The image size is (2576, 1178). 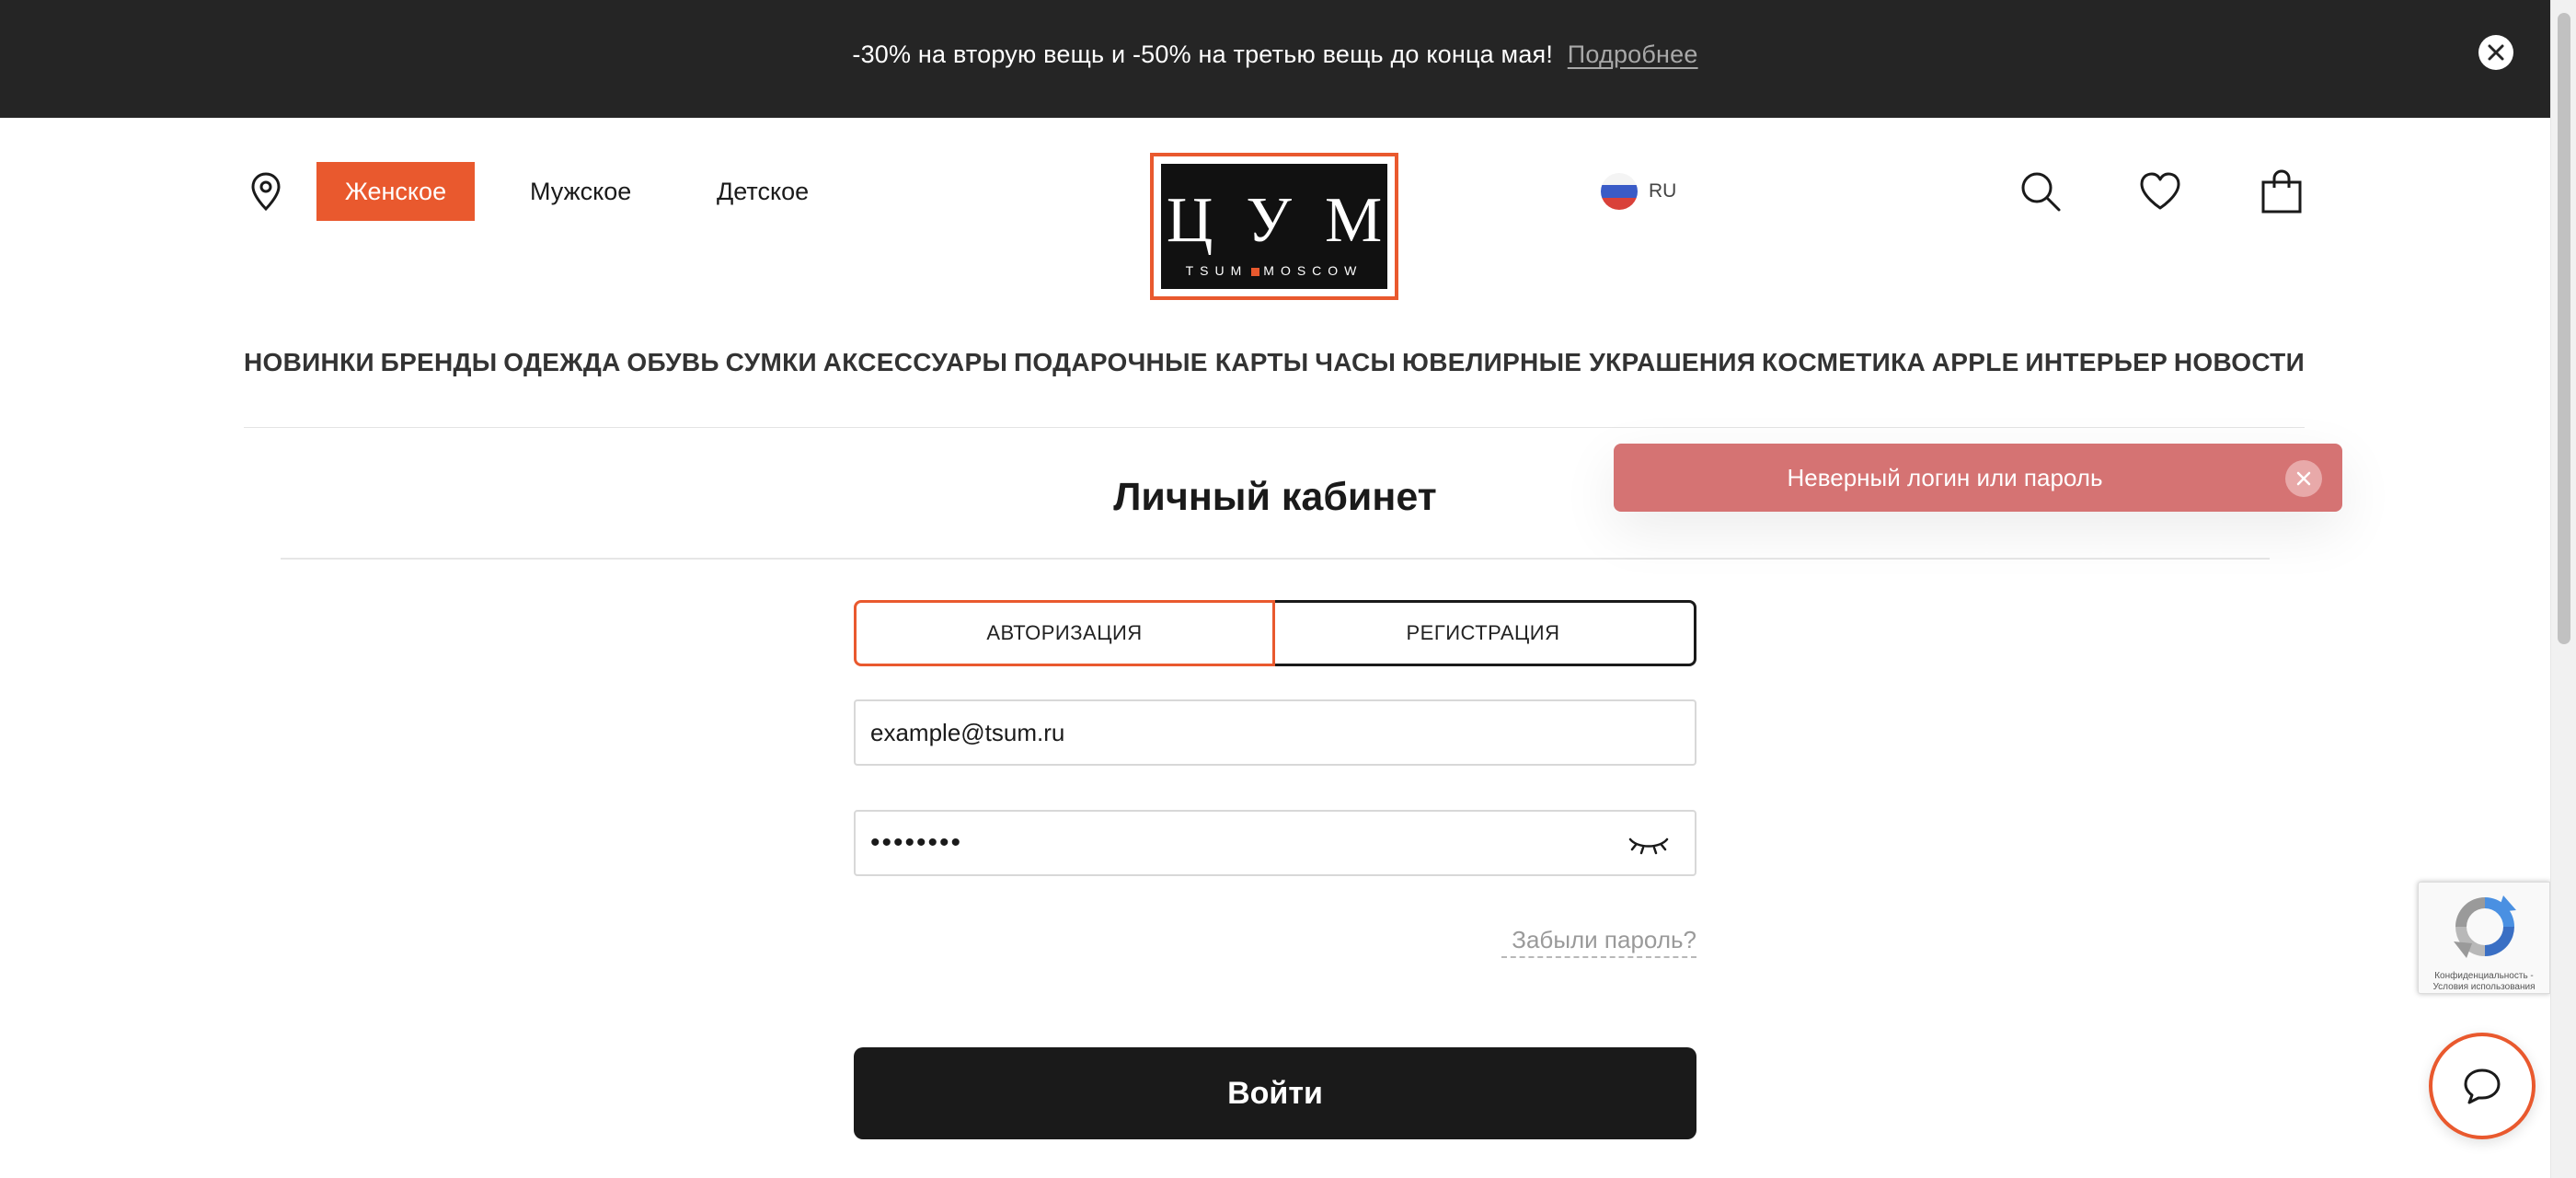 I want to click on language-selector: RU, so click(x=1638, y=191).